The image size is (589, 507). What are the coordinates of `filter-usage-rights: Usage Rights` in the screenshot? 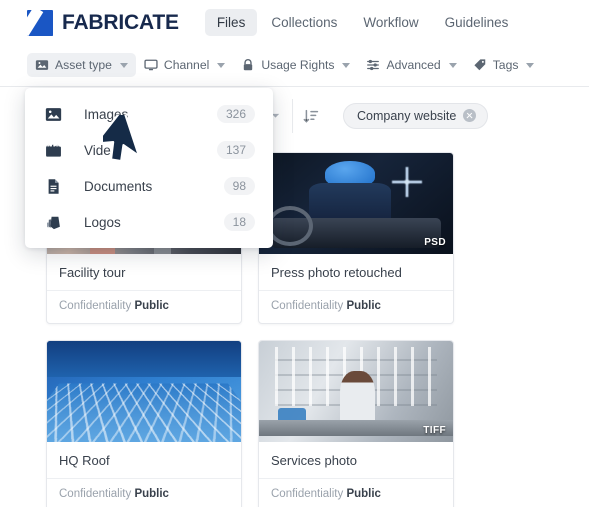 It's located at (295, 65).